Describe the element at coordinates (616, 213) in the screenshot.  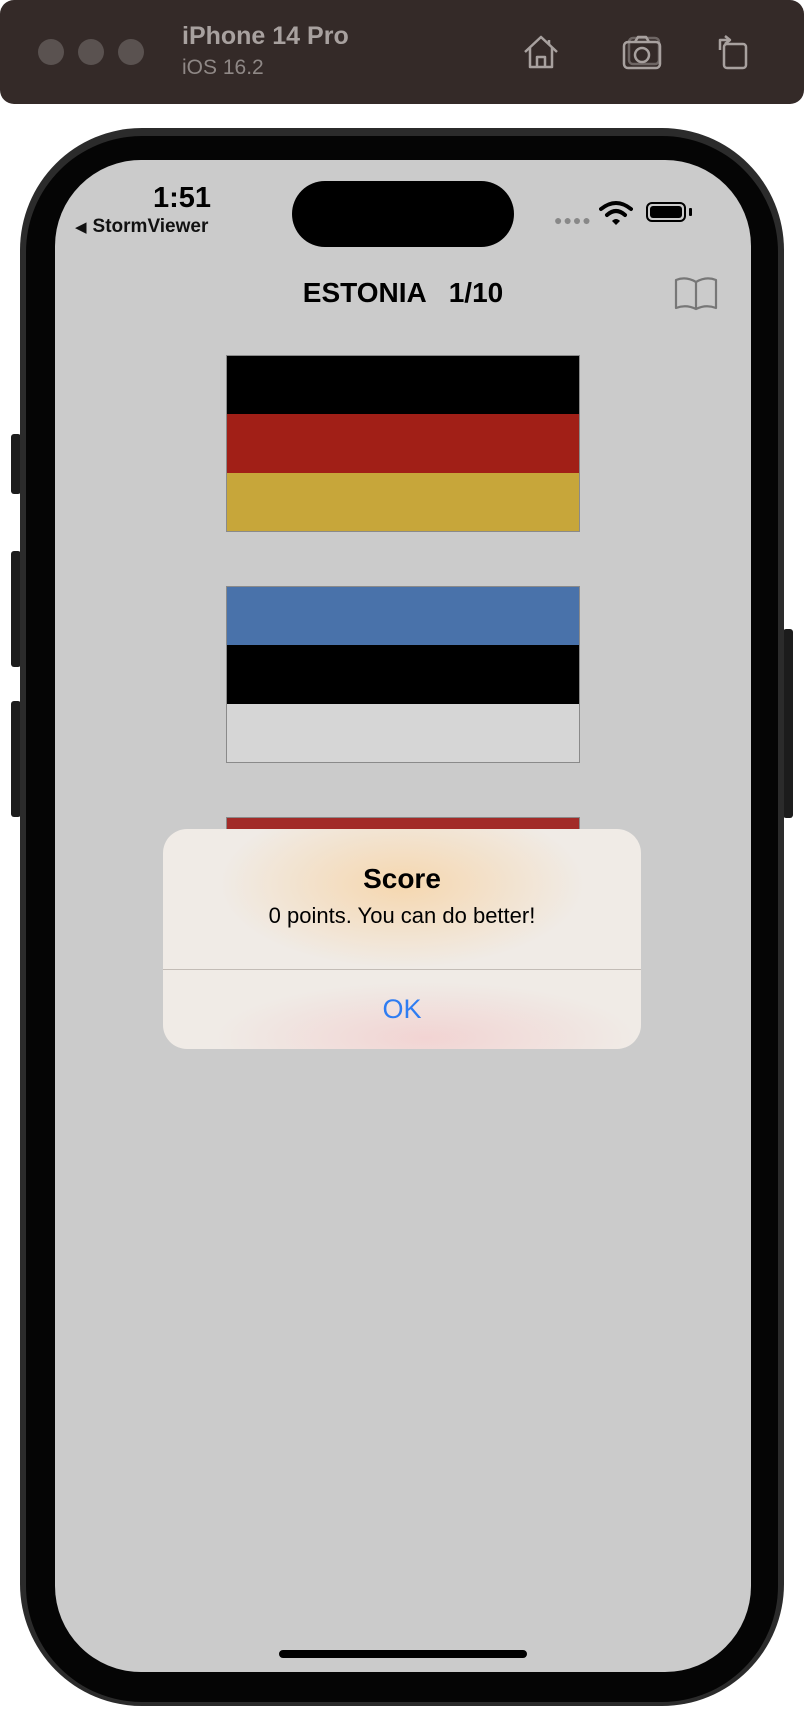
I see `wifi-icon` at that location.